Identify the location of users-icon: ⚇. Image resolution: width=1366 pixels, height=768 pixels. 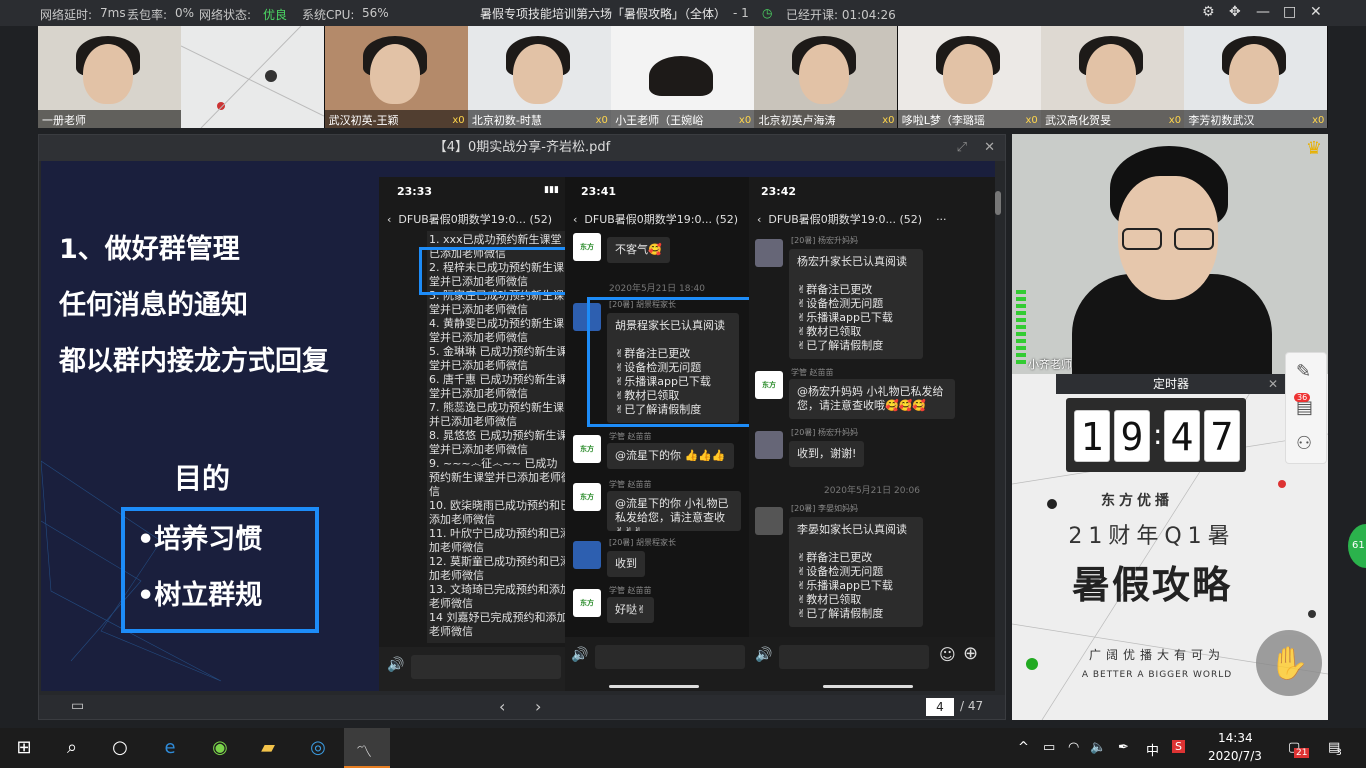
(1304, 443).